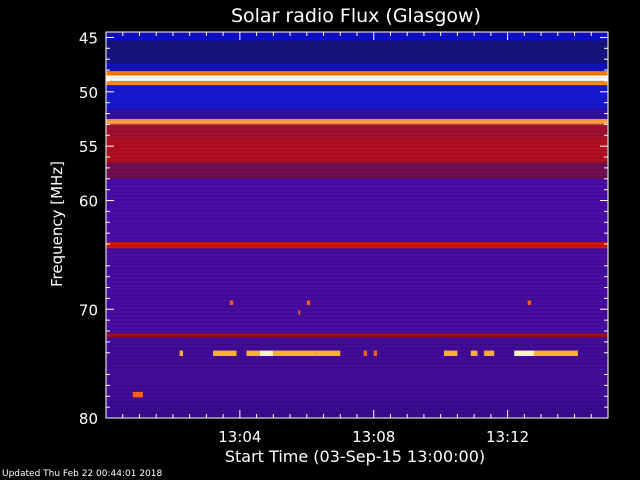 The image size is (640, 480). I want to click on y-tick-label: 50, so click(88, 93).